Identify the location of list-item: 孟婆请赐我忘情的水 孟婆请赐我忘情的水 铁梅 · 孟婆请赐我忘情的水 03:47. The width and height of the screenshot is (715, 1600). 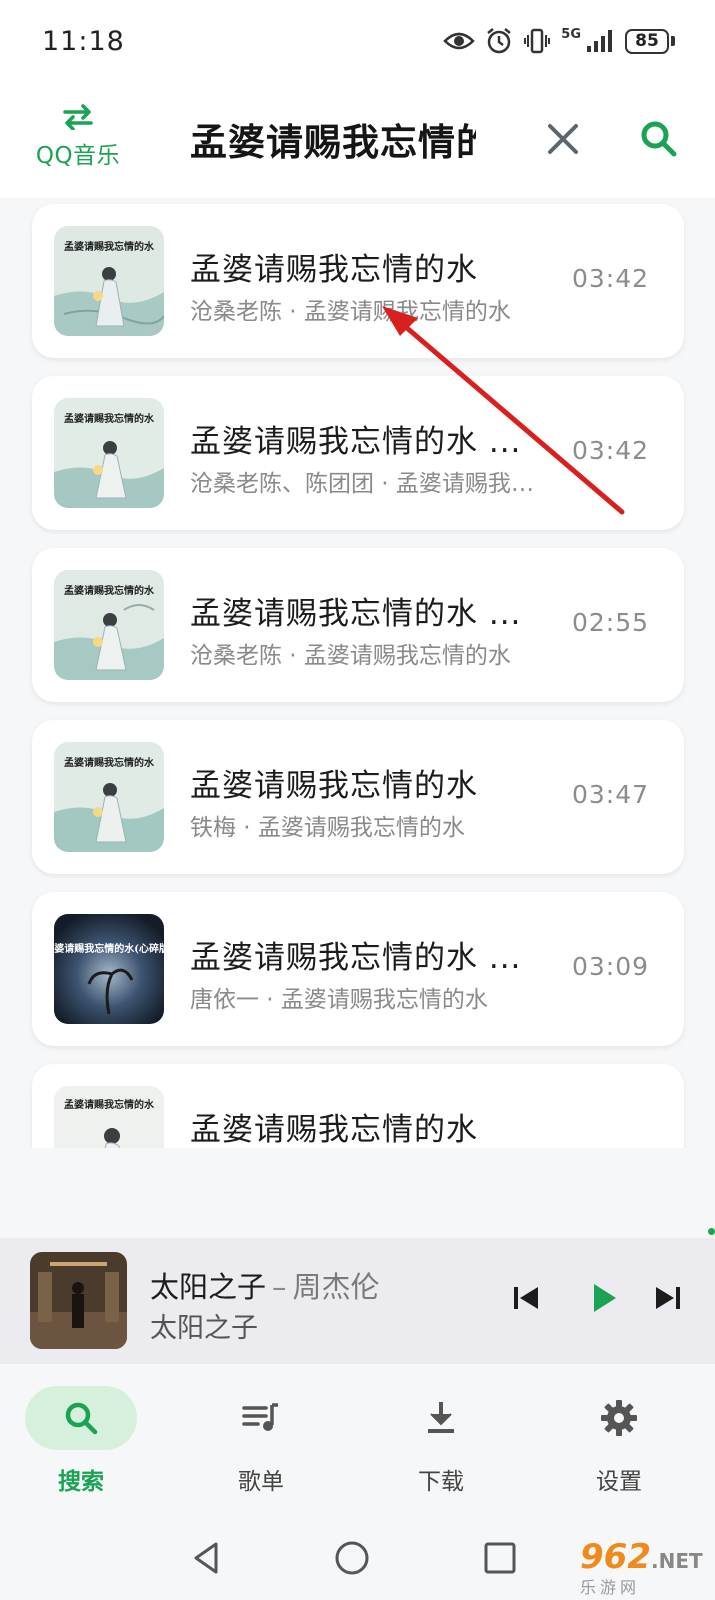
(358, 797).